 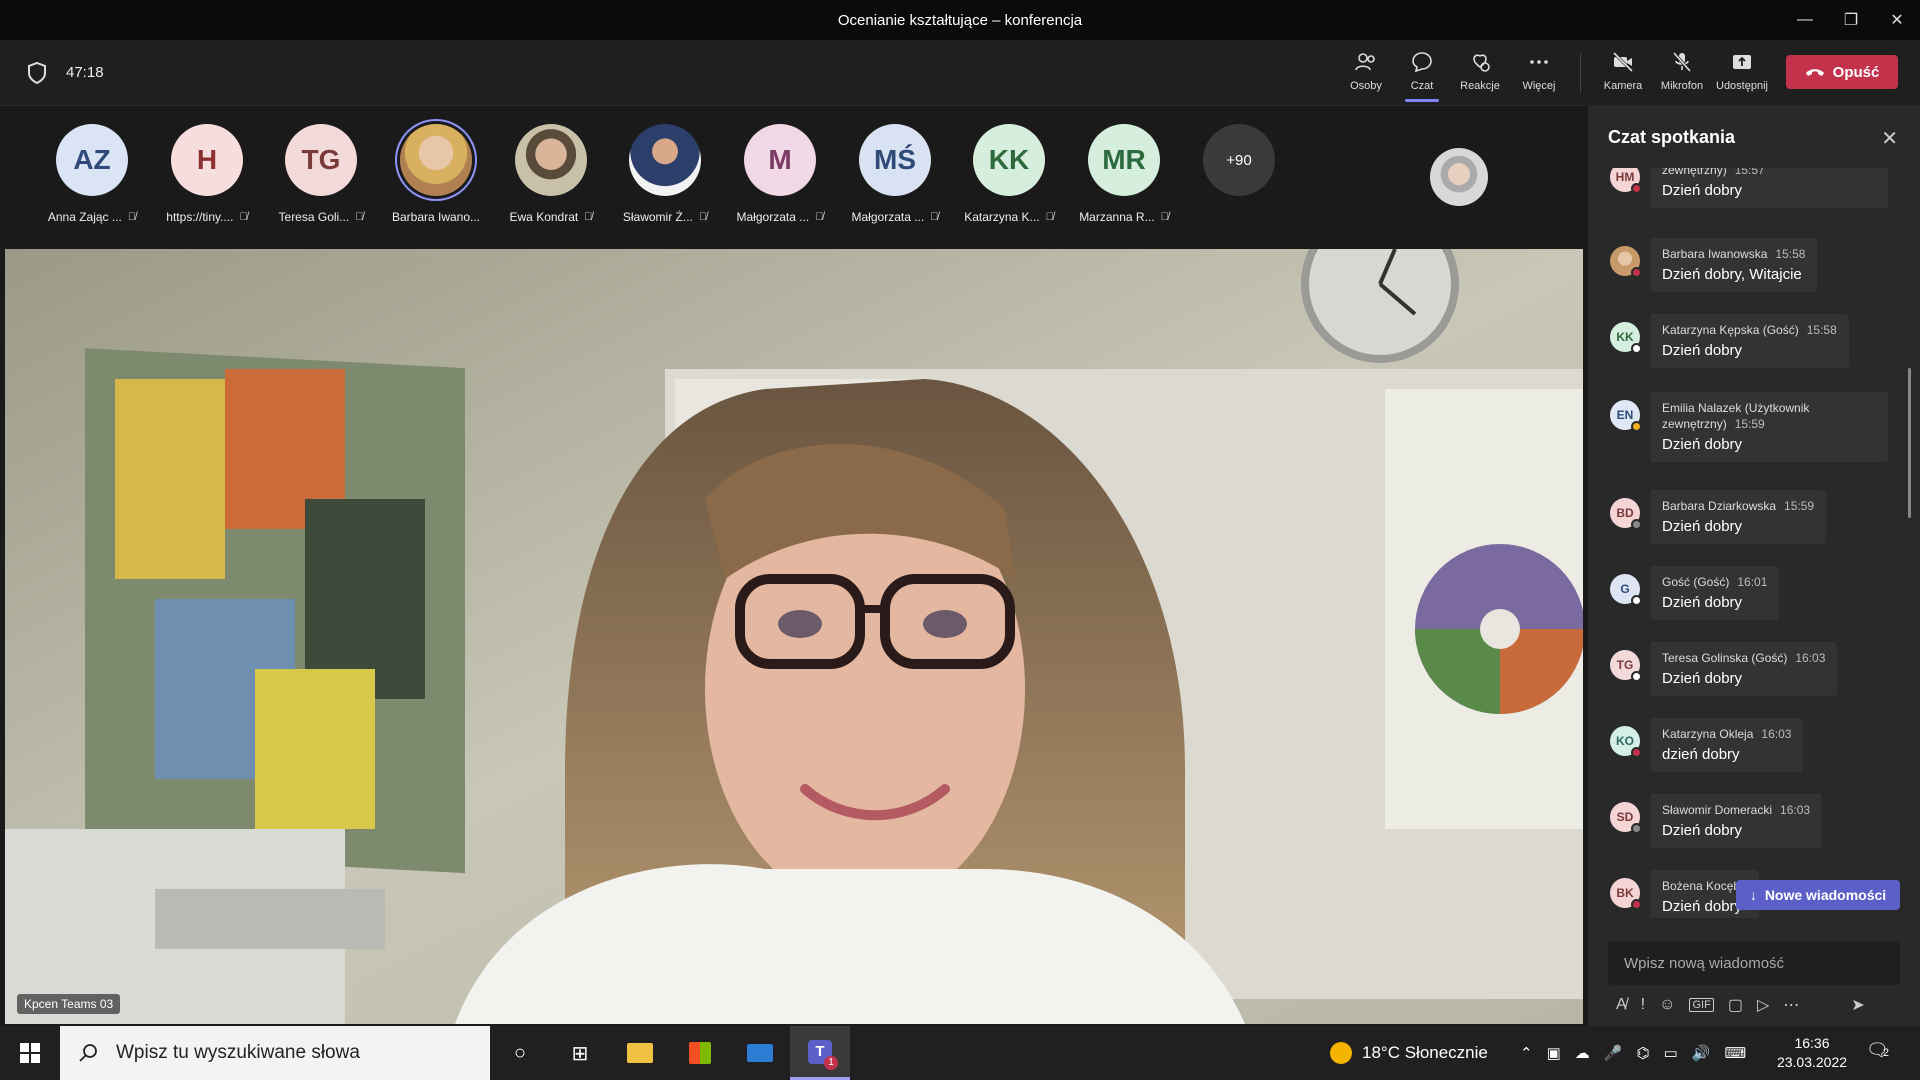 What do you see at coordinates (1425, 1052) in the screenshot?
I see `weather-text: 18°C Słonecznie` at bounding box center [1425, 1052].